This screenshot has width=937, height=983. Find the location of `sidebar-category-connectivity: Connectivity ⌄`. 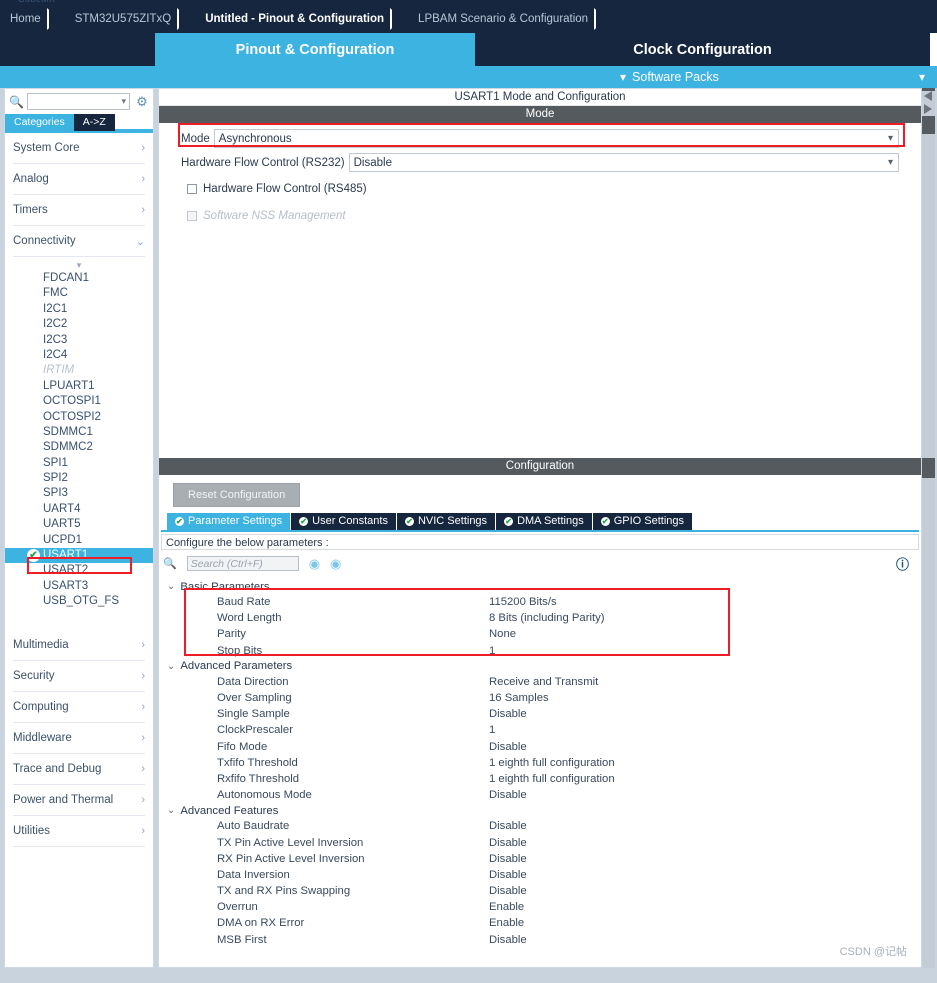

sidebar-category-connectivity: Connectivity ⌄ is located at coordinates (79, 241).